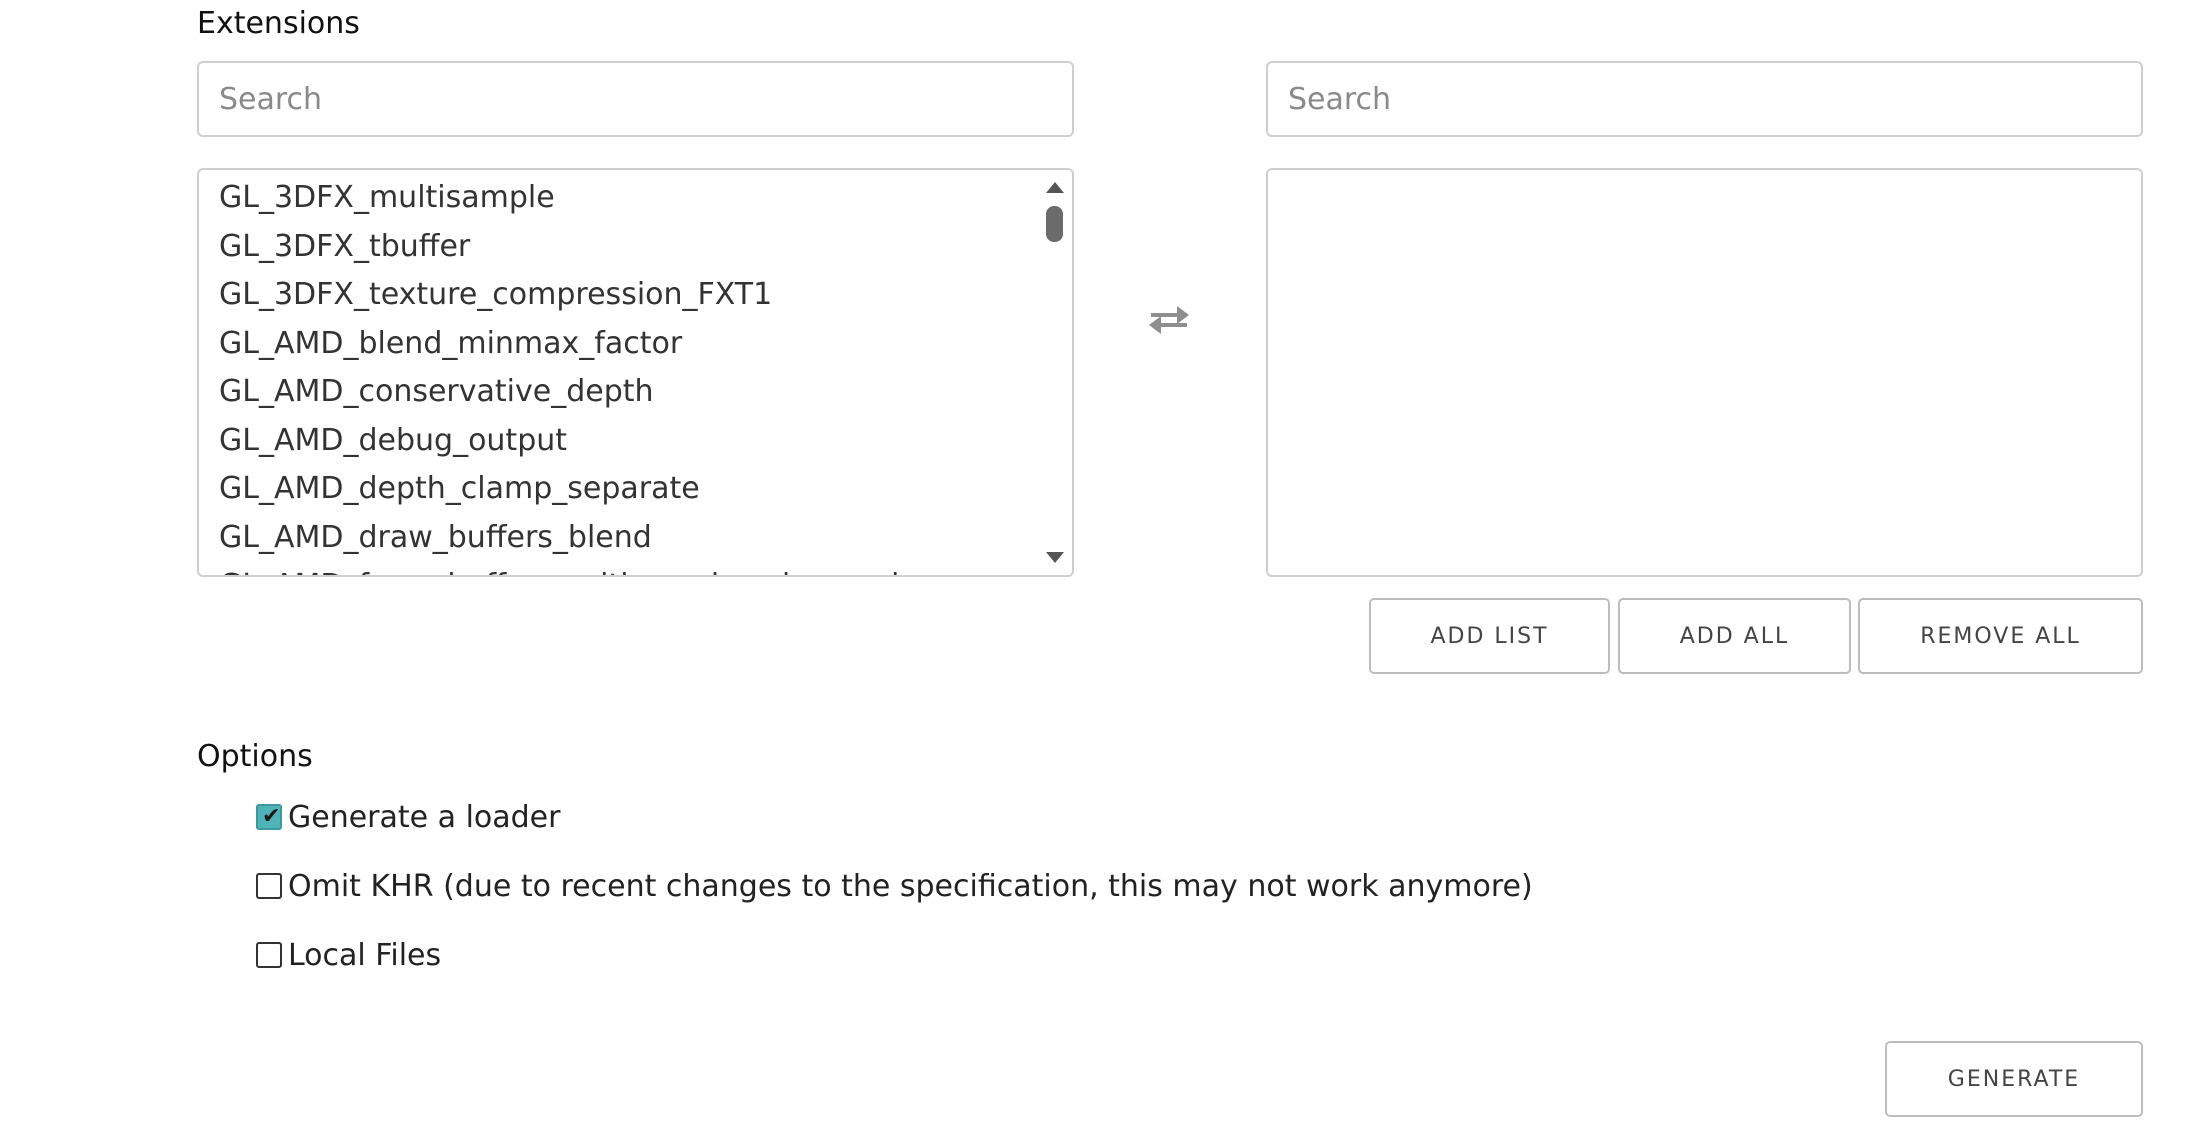 The width and height of the screenshot is (2212, 1132). Describe the element at coordinates (269, 886) in the screenshot. I see `omit-khr-checkbox` at that location.